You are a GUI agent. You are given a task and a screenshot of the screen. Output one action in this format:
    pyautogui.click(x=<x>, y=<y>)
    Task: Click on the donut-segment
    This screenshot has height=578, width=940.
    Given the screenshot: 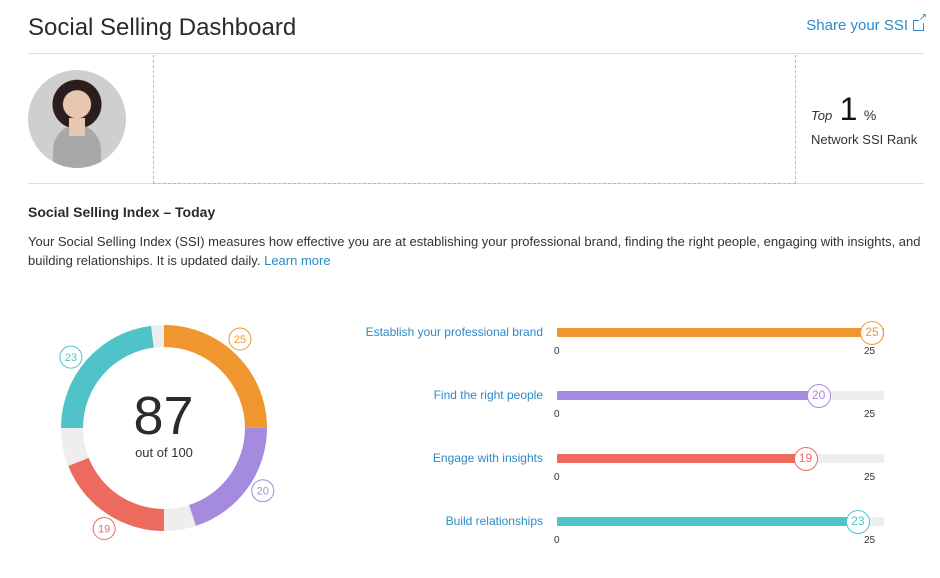 What is the action you would take?
    pyautogui.click(x=116, y=494)
    